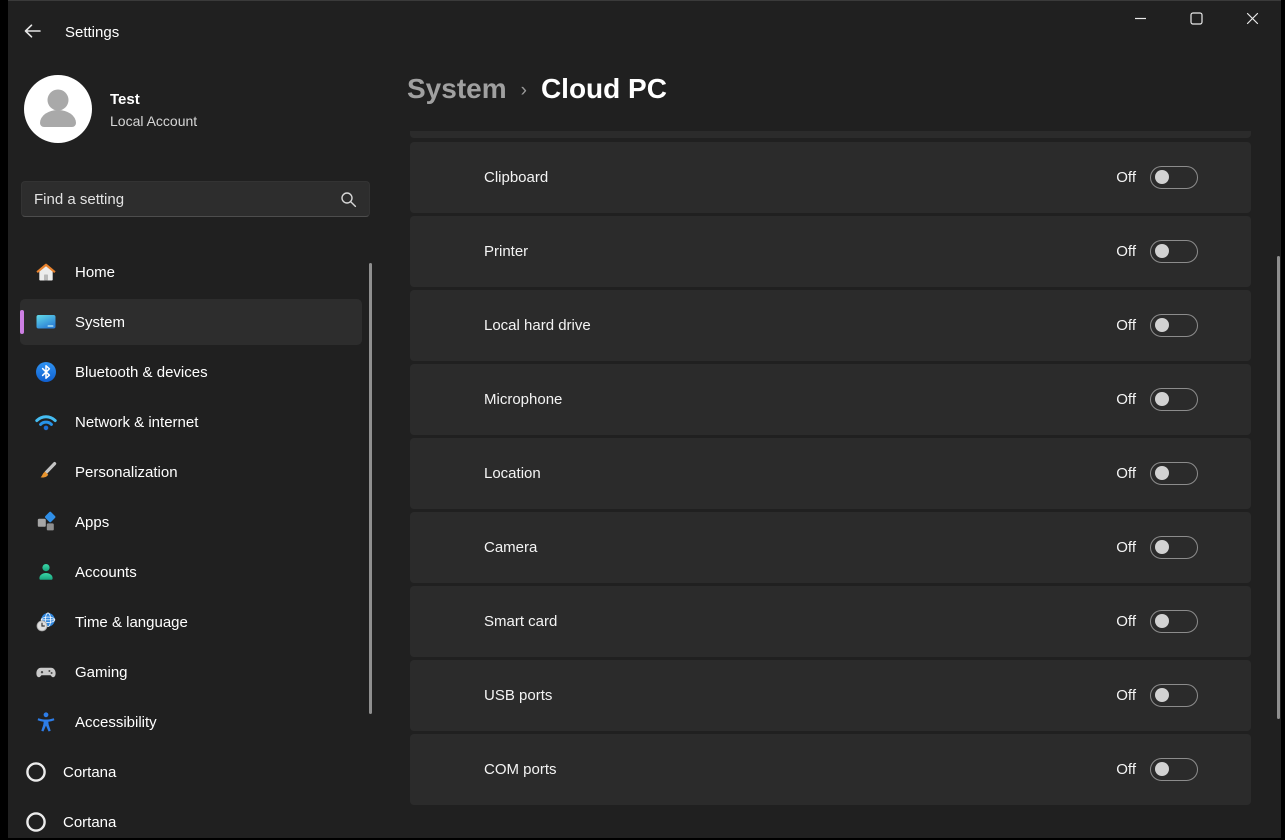 This screenshot has width=1285, height=840. I want to click on sidebar-item-label: Time & language, so click(131, 622).